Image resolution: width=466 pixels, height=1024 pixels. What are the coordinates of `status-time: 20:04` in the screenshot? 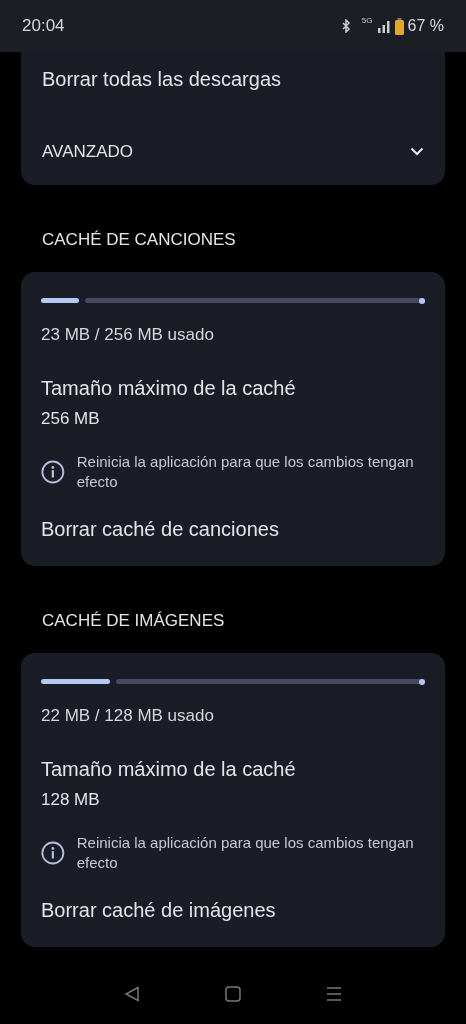 It's located at (43, 26).